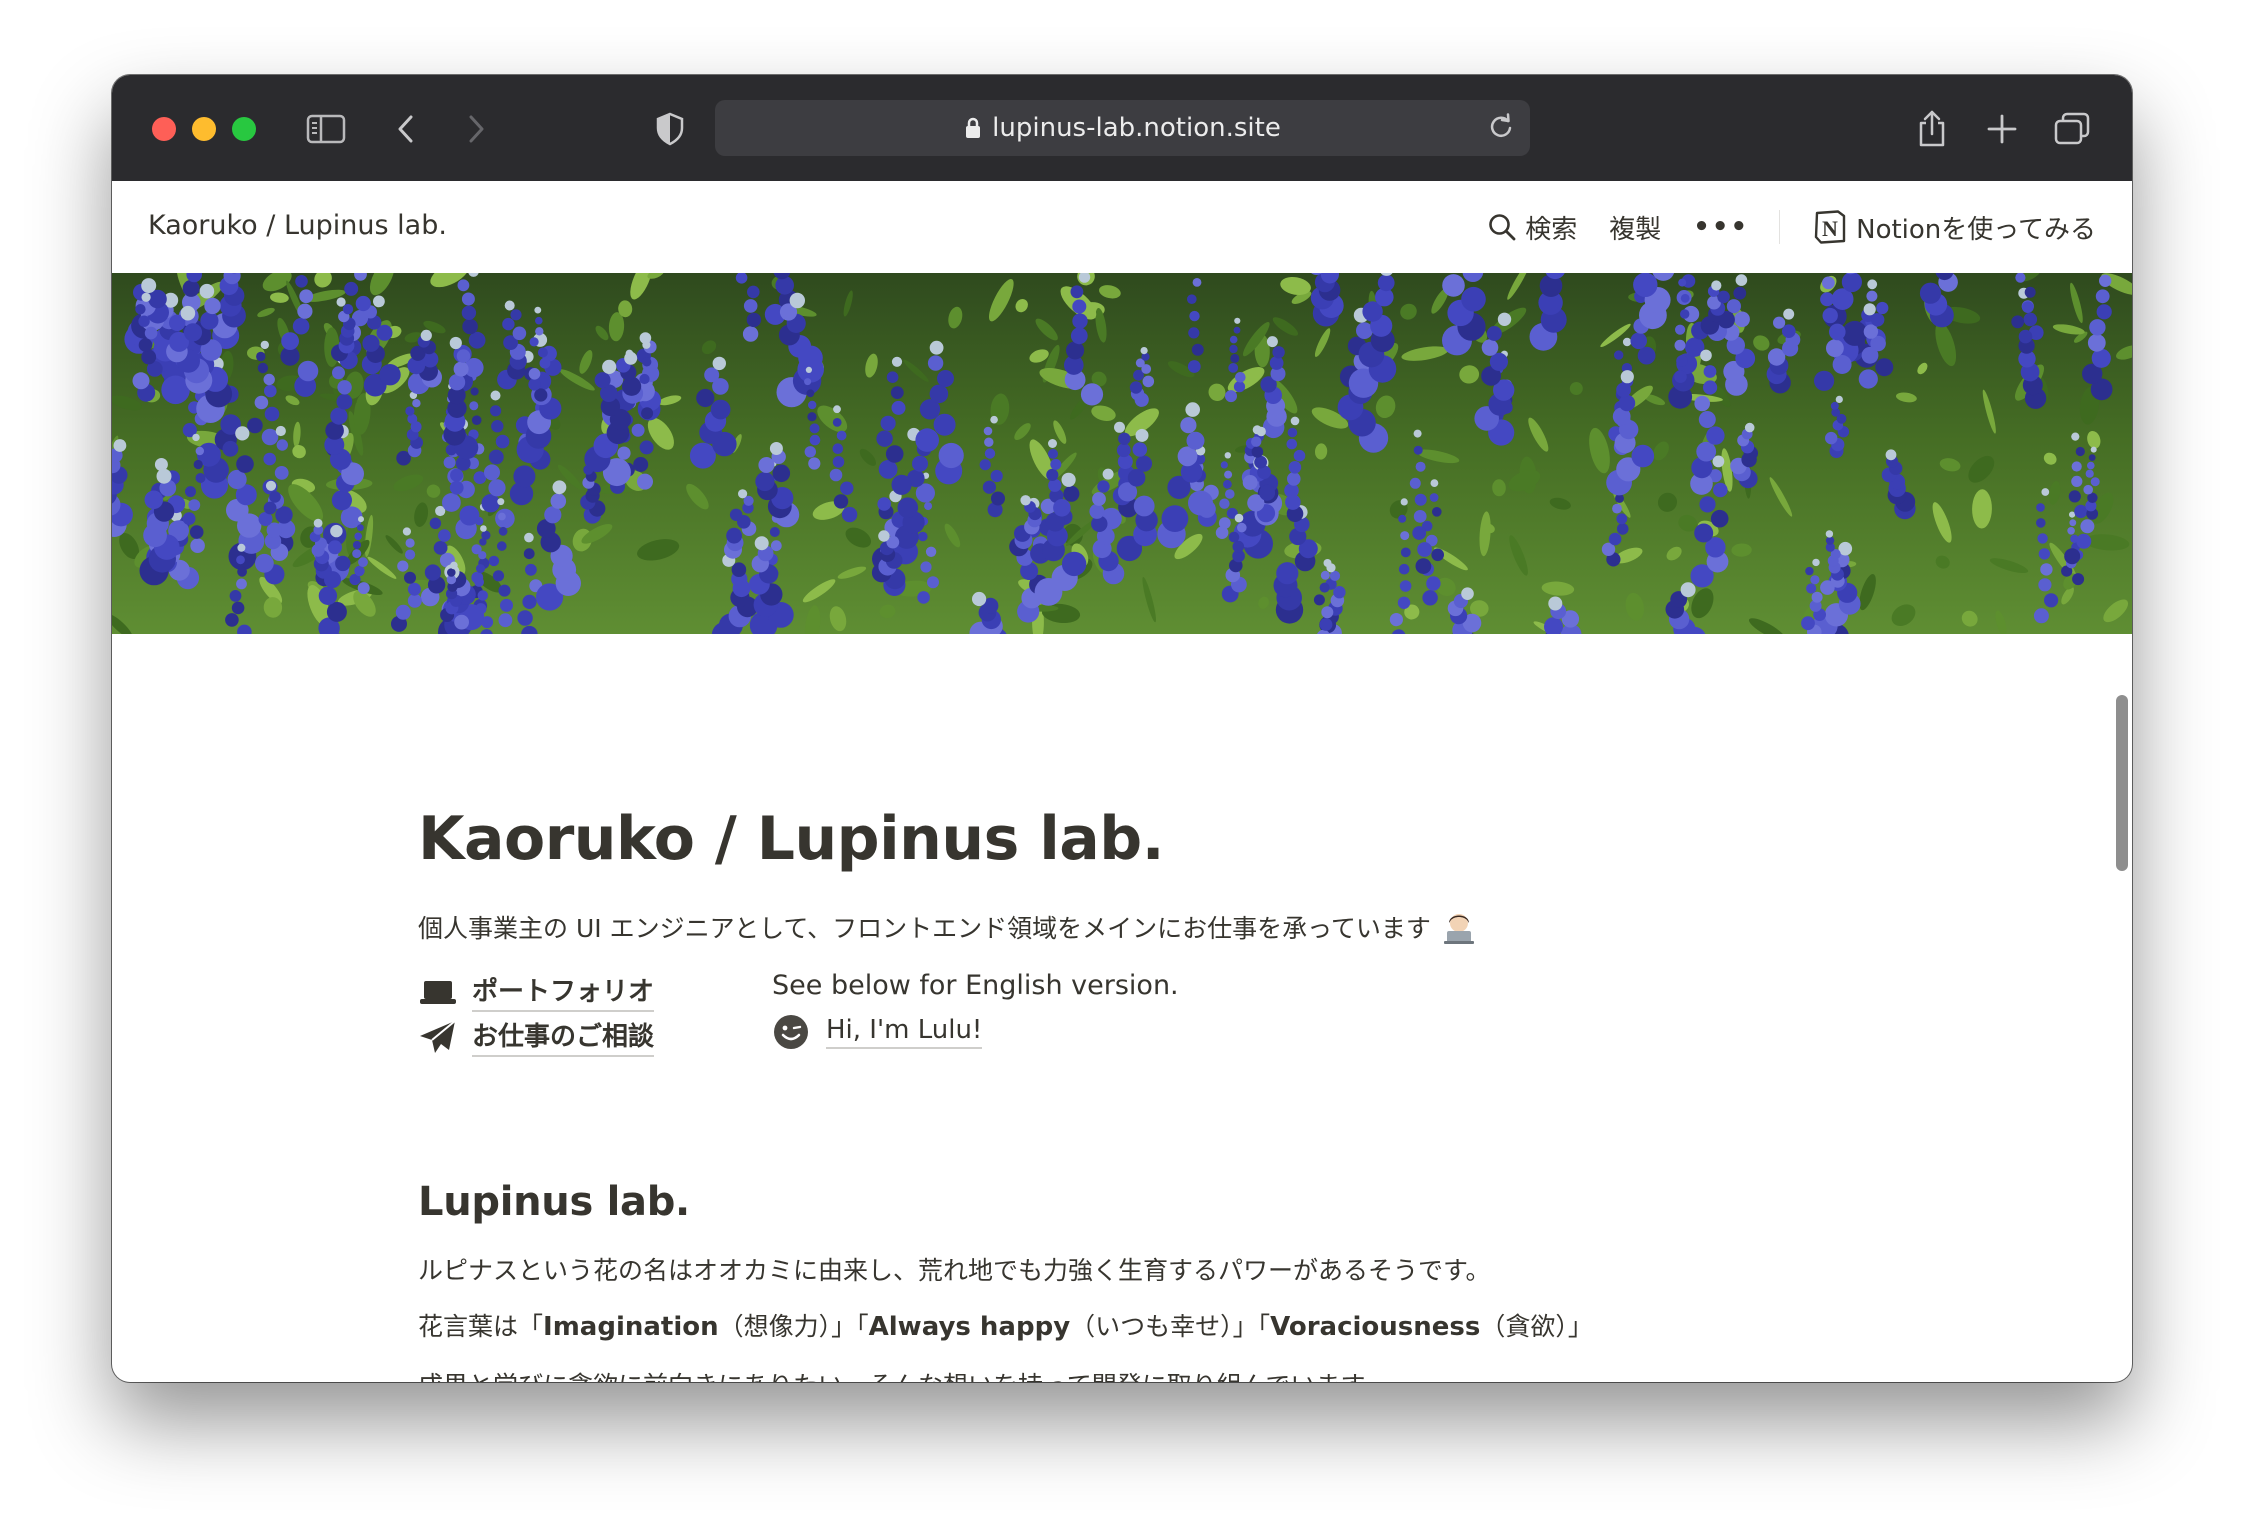 The image size is (2244, 1530). I want to click on more-options-button: •••, so click(1721, 227).